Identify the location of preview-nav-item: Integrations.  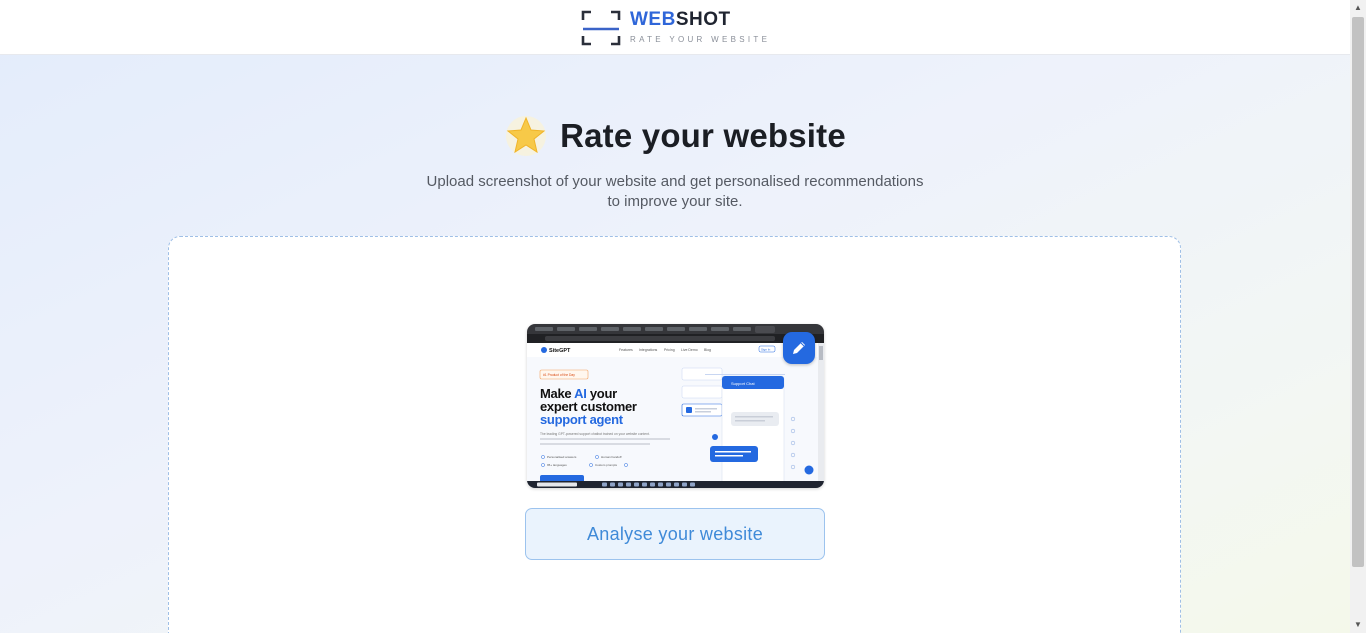
(648, 350).